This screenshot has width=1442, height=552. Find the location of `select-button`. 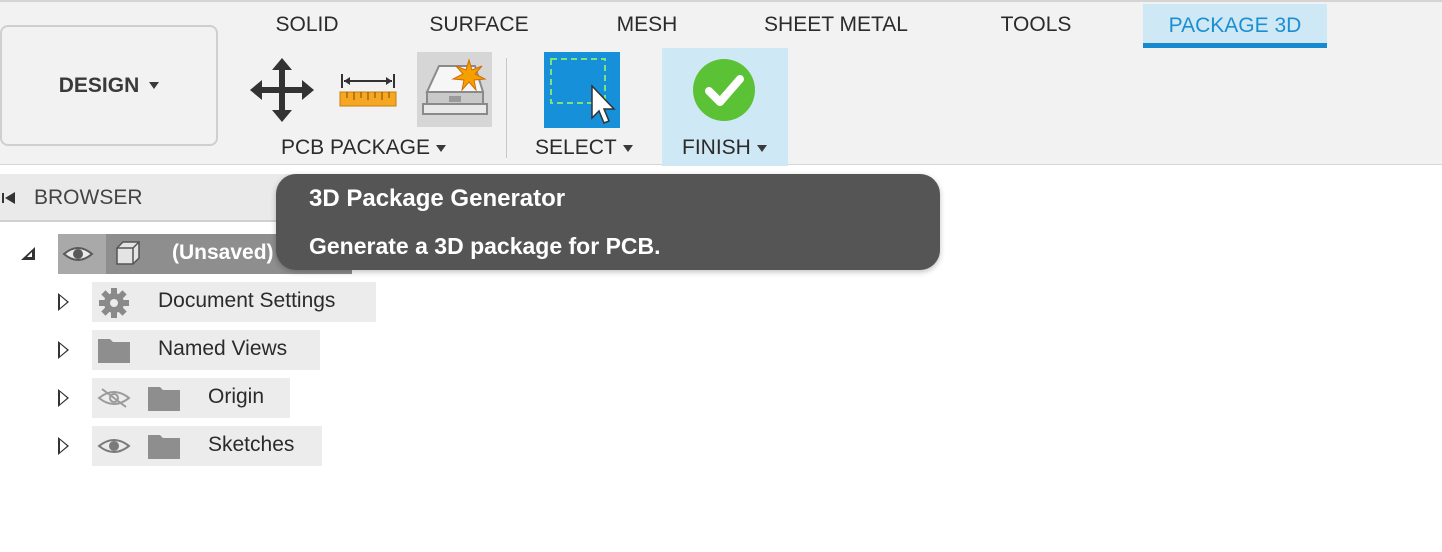

select-button is located at coordinates (582, 90).